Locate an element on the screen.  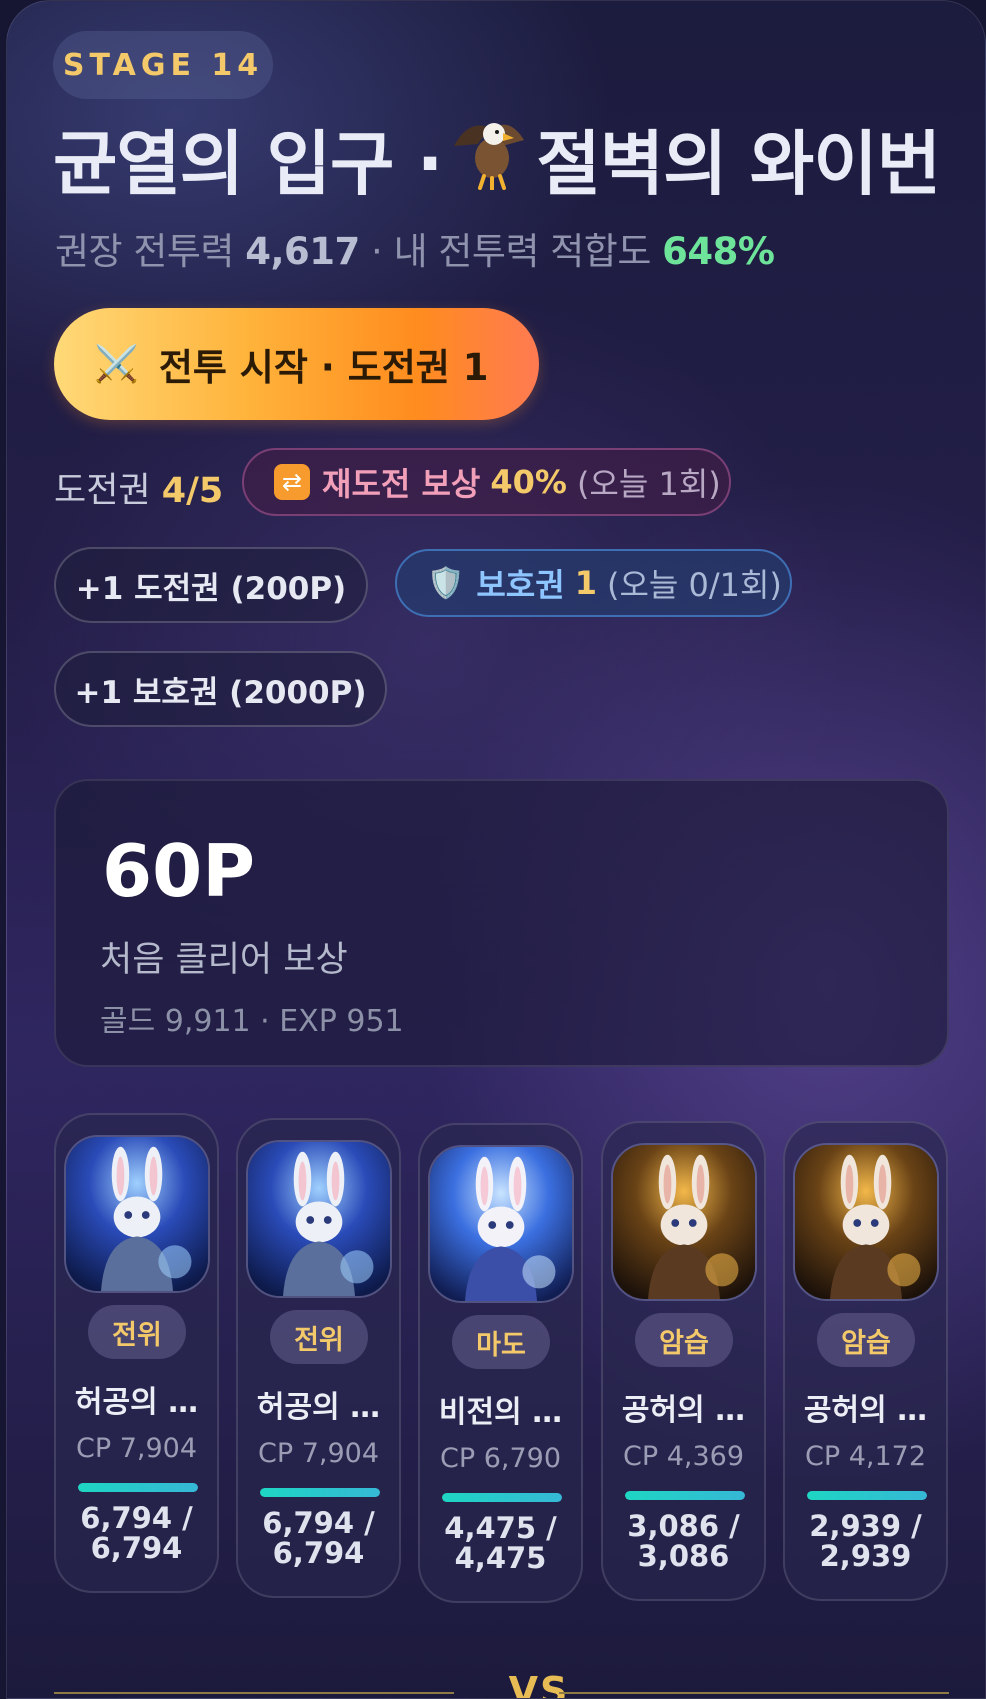
stage-badge: STAGE 14 is located at coordinates (163, 65).